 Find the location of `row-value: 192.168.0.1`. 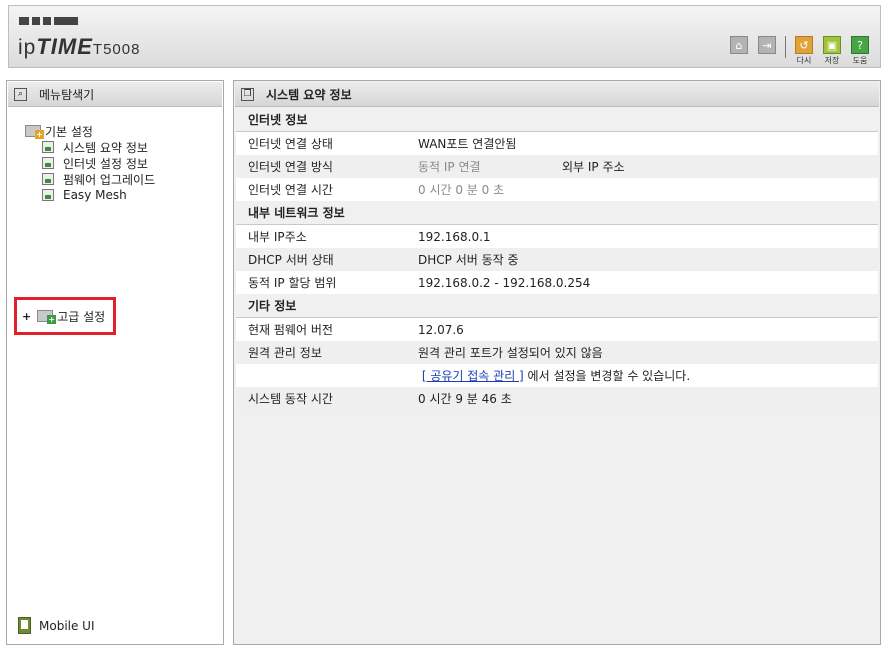

row-value: 192.168.0.1 is located at coordinates (454, 236).